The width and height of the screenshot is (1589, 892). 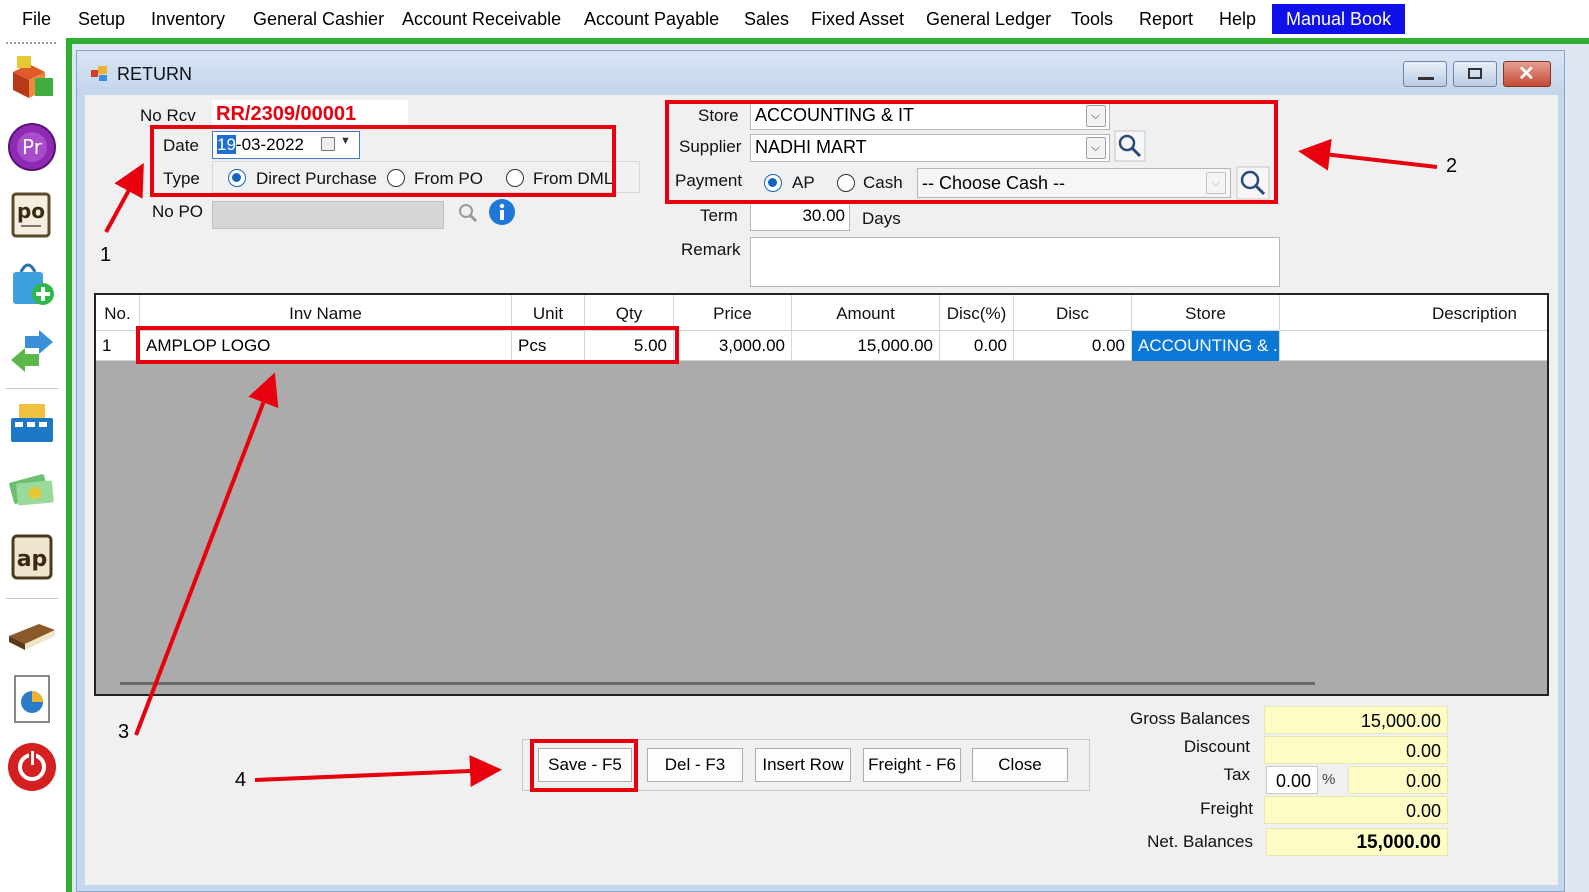 What do you see at coordinates (328, 215) in the screenshot?
I see `no-po-field` at bounding box center [328, 215].